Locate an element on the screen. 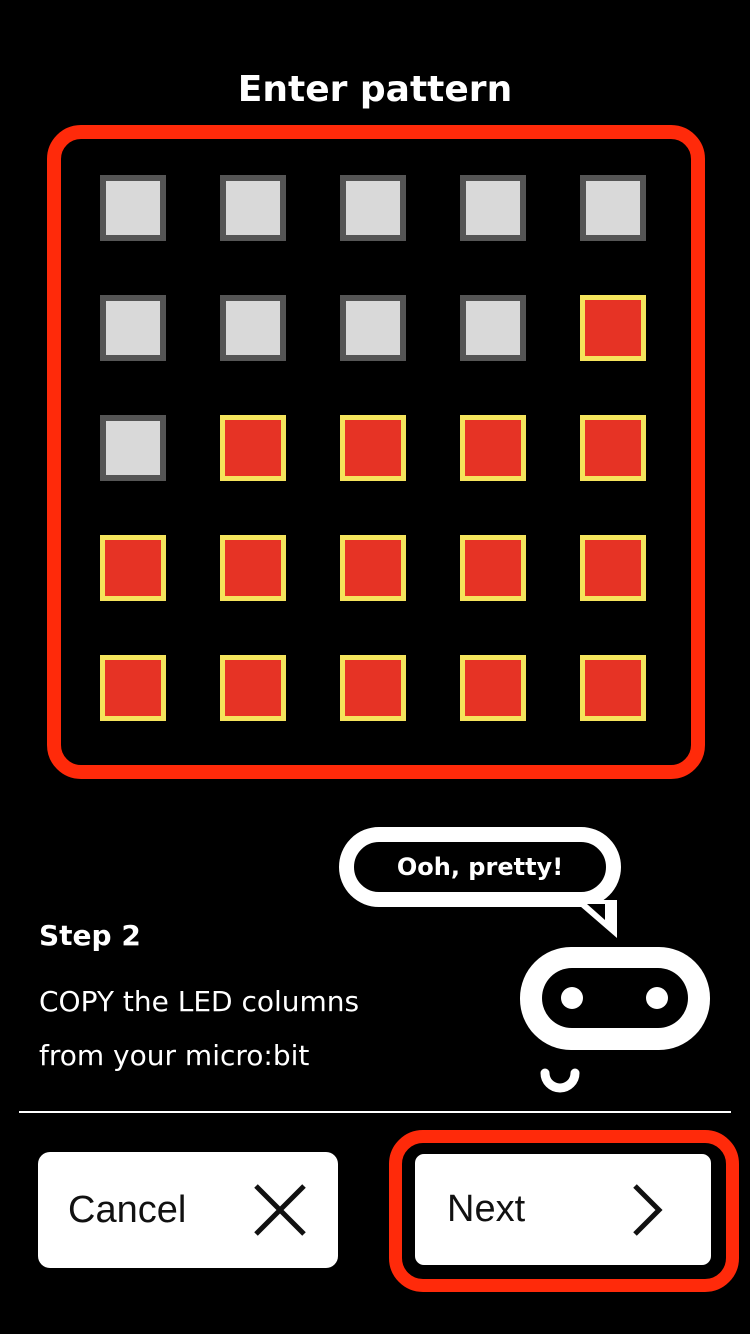 Image resolution: width=750 pixels, height=1334 pixels. mascot-eye-right is located at coordinates (657, 998).